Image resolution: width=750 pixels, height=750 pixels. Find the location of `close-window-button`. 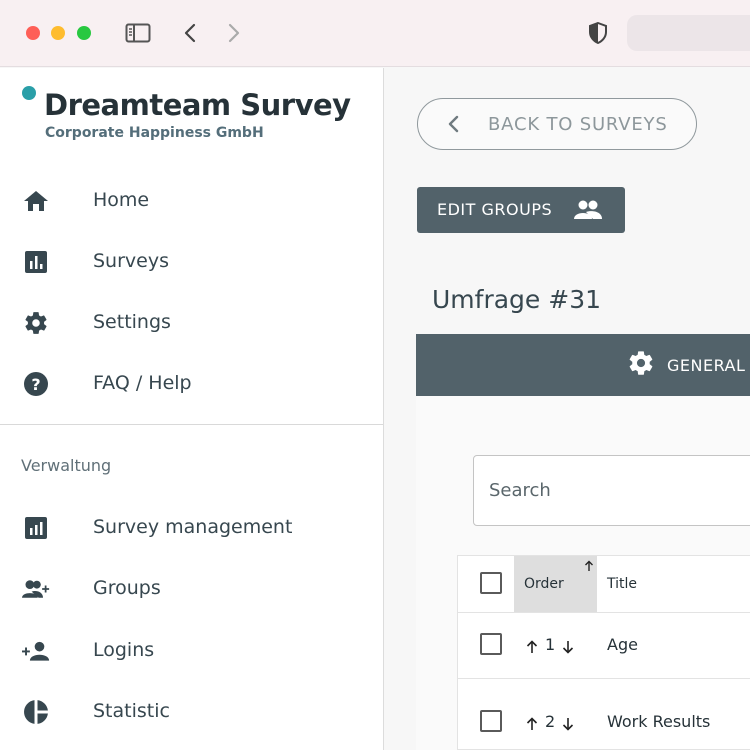

close-window-button is located at coordinates (33, 33).